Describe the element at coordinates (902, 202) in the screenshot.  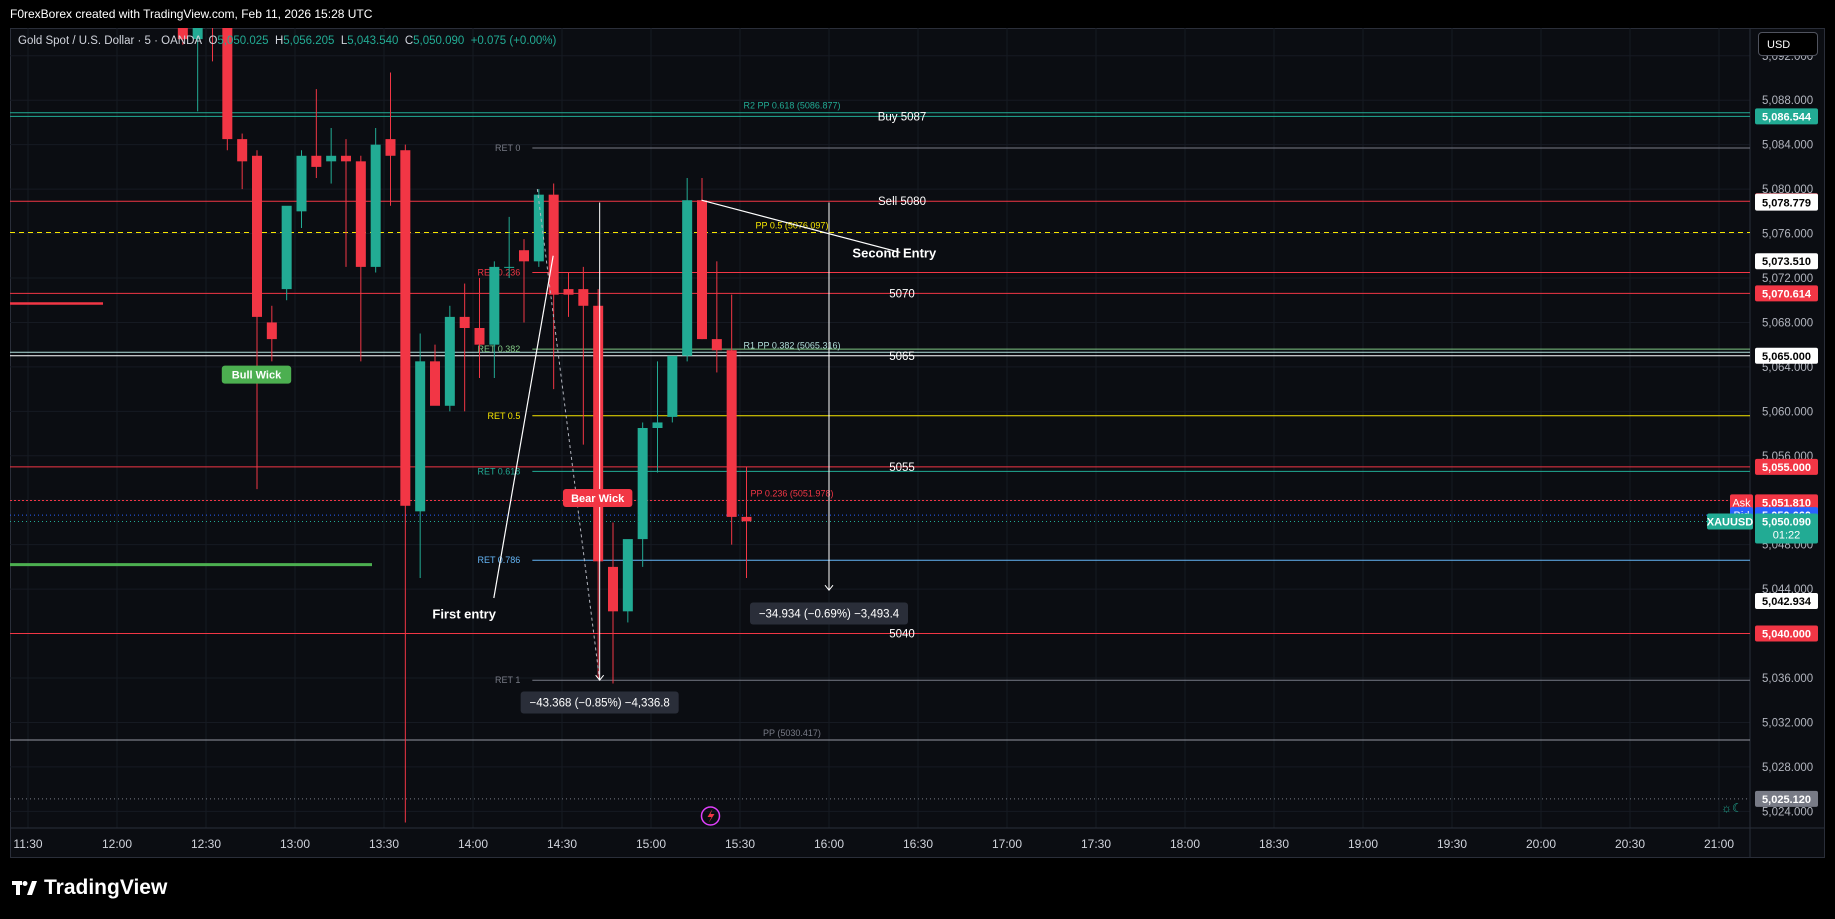
I see `level-label: Sell 5080` at that location.